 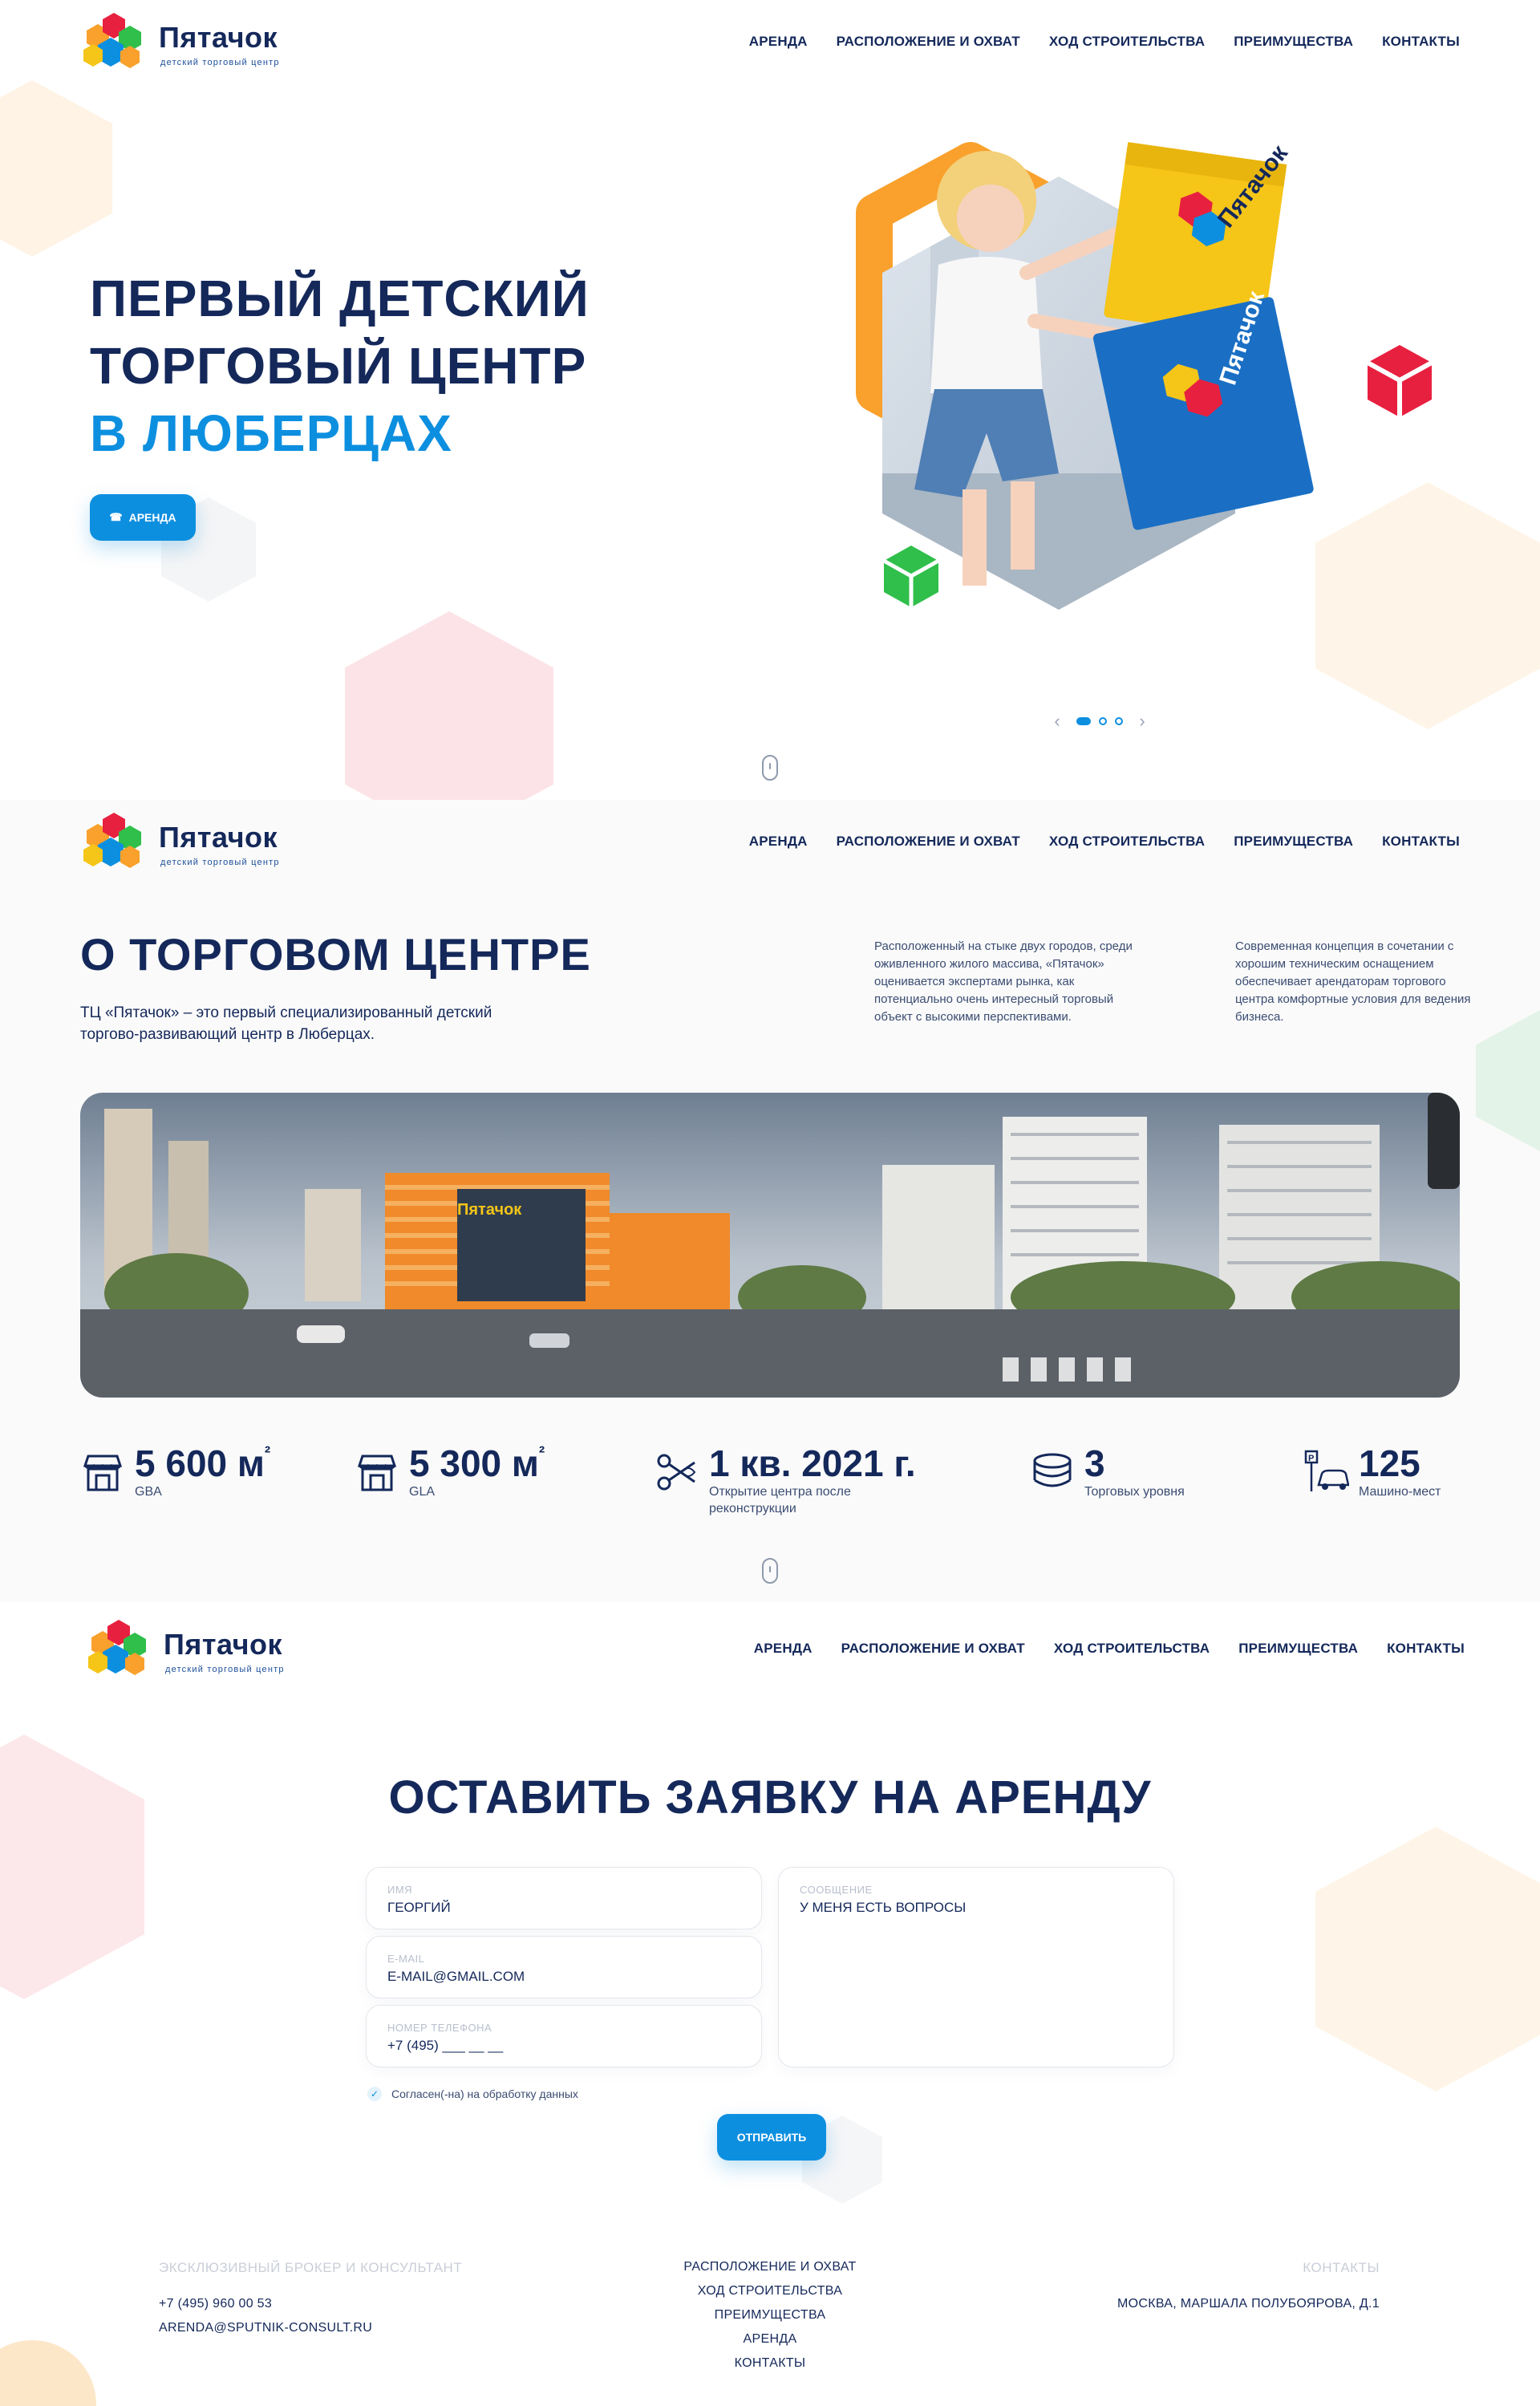 I want to click on name-field-value: Георгий, so click(x=419, y=1908).